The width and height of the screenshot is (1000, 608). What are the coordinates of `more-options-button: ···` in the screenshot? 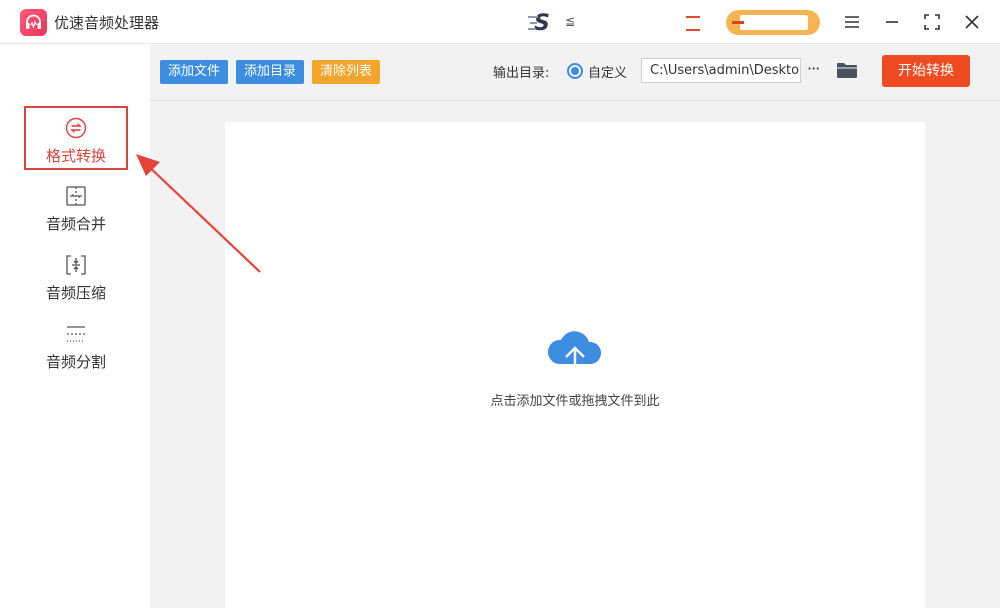 It's located at (813, 68).